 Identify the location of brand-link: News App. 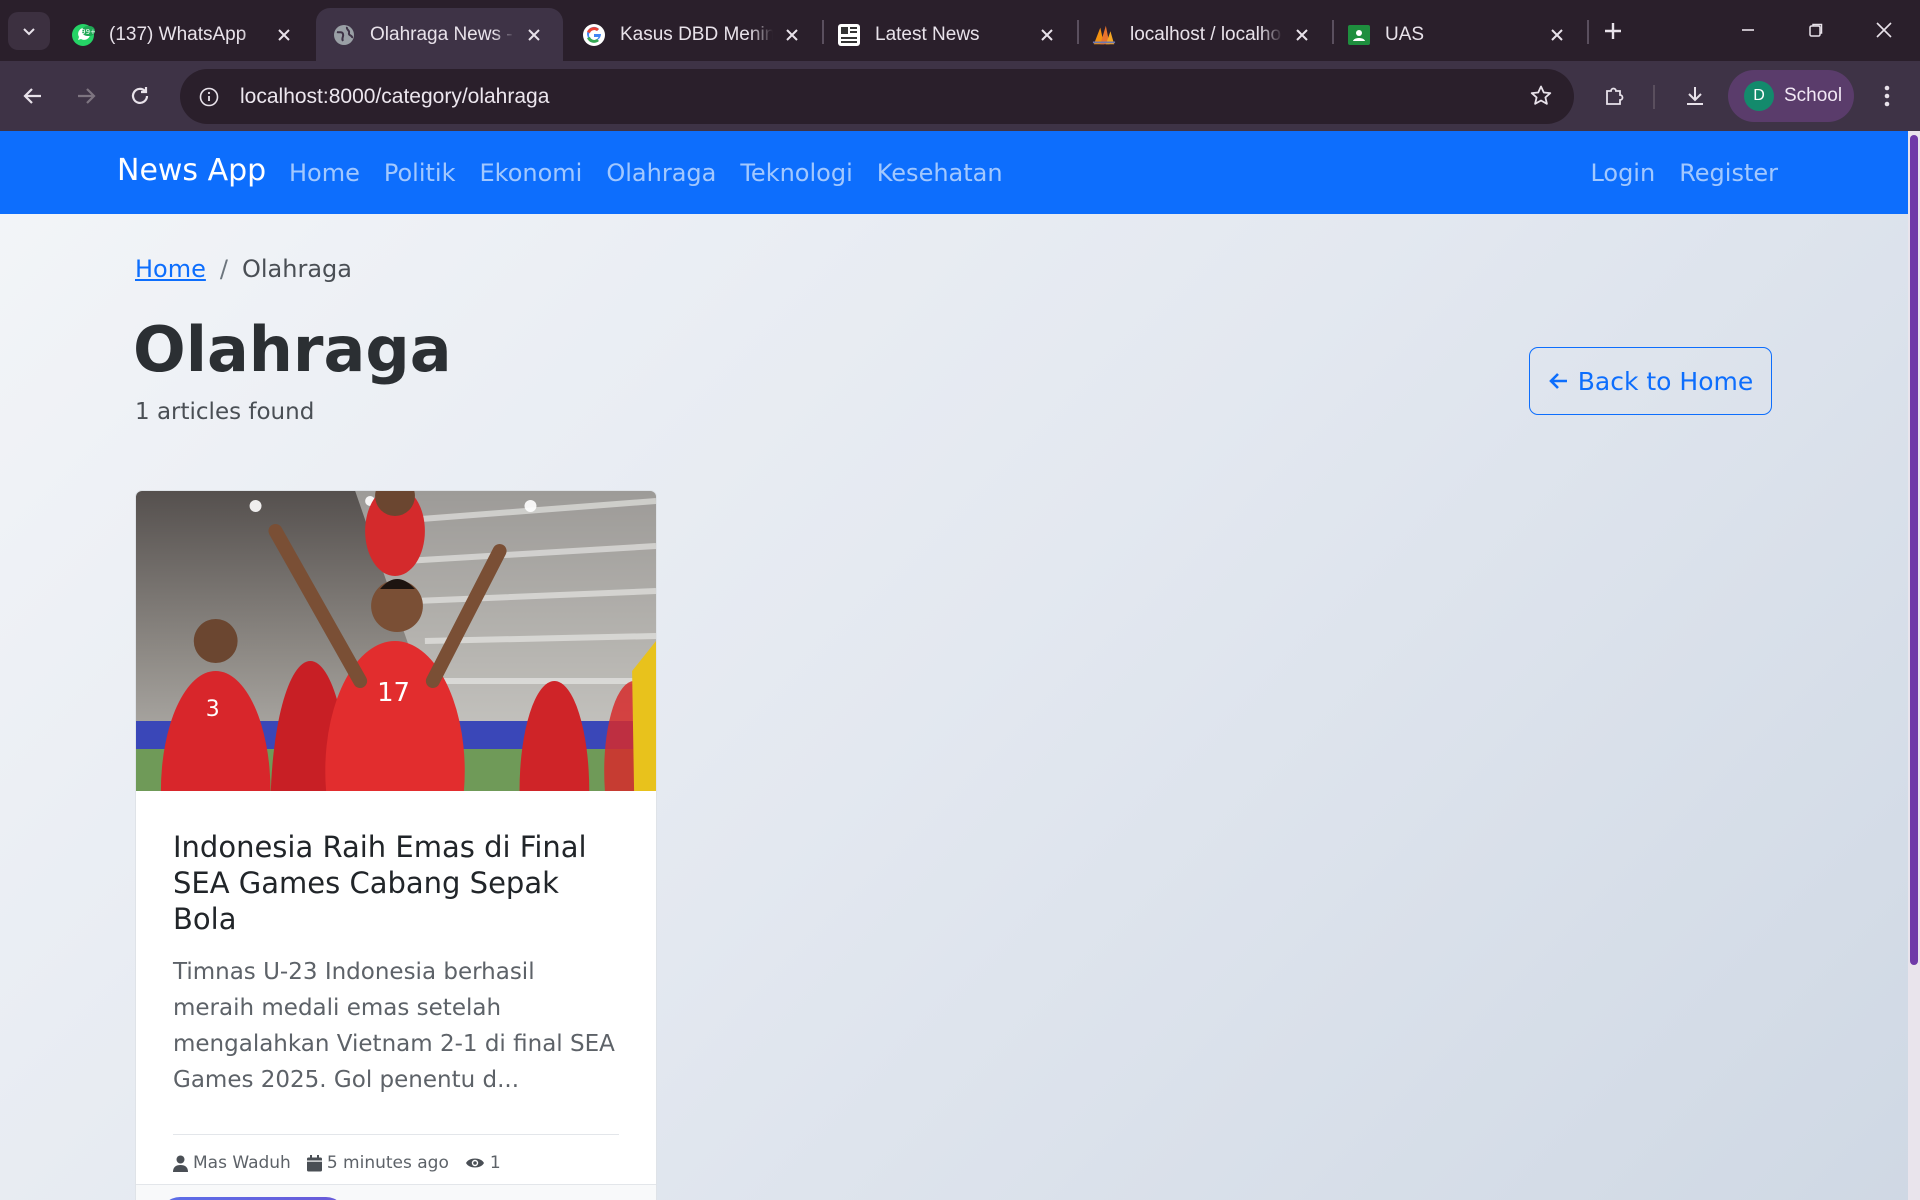
(191, 170).